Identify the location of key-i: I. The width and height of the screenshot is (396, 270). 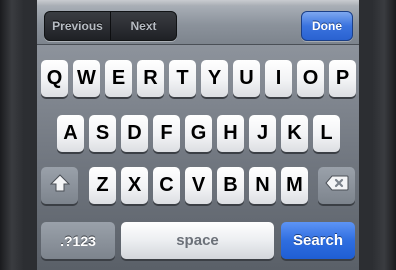
(278, 78).